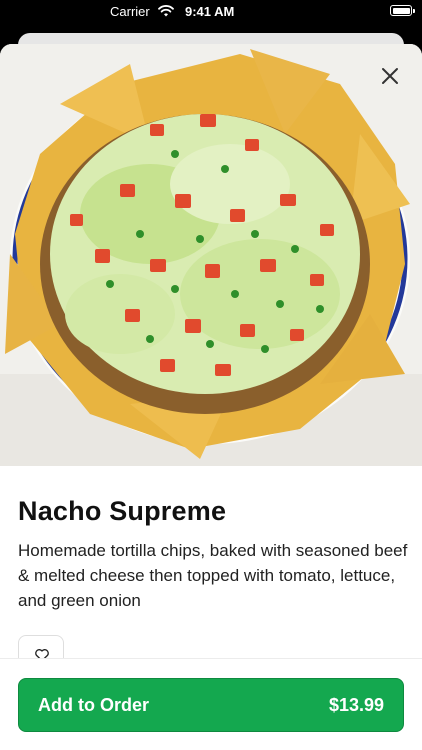  I want to click on add-to-order-button: Add to Order $13.99, so click(211, 705).